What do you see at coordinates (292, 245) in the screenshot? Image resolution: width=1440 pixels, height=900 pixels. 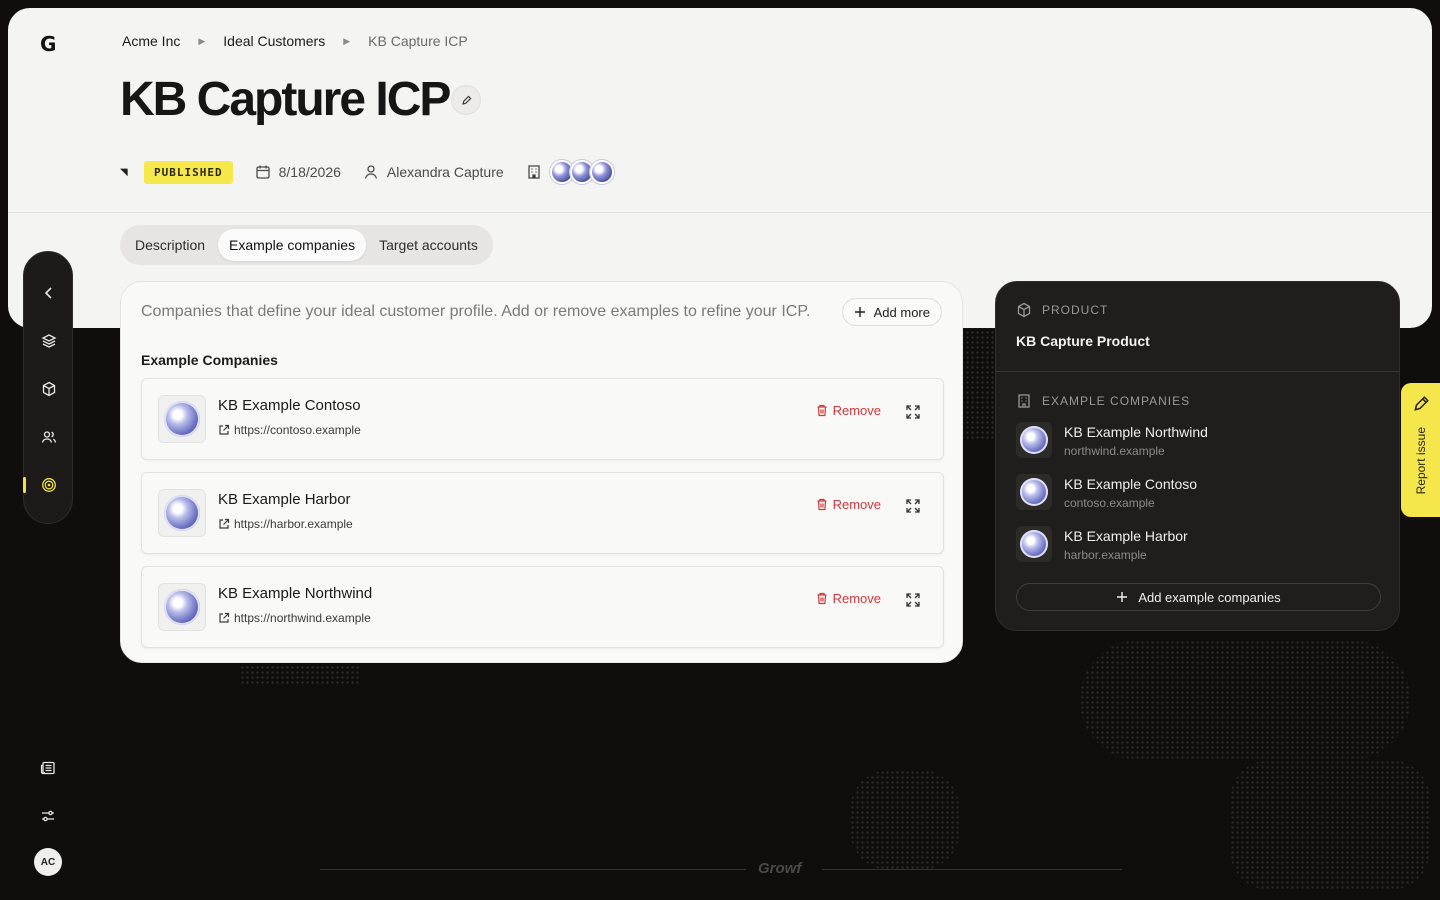 I see `tab-example-companies: Example companies` at bounding box center [292, 245].